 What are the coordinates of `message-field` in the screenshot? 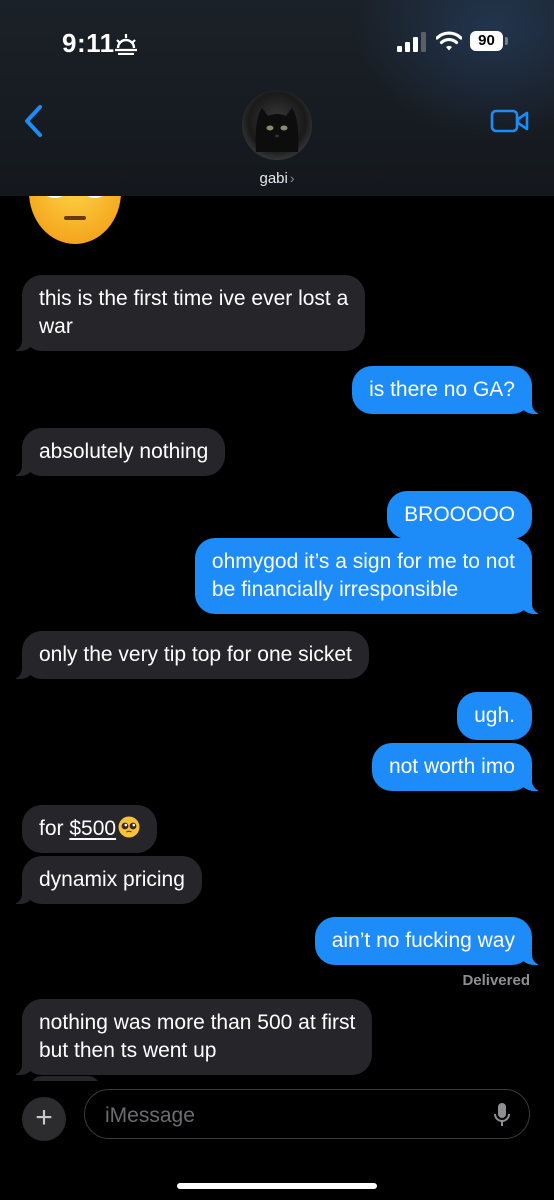 It's located at (307, 1114).